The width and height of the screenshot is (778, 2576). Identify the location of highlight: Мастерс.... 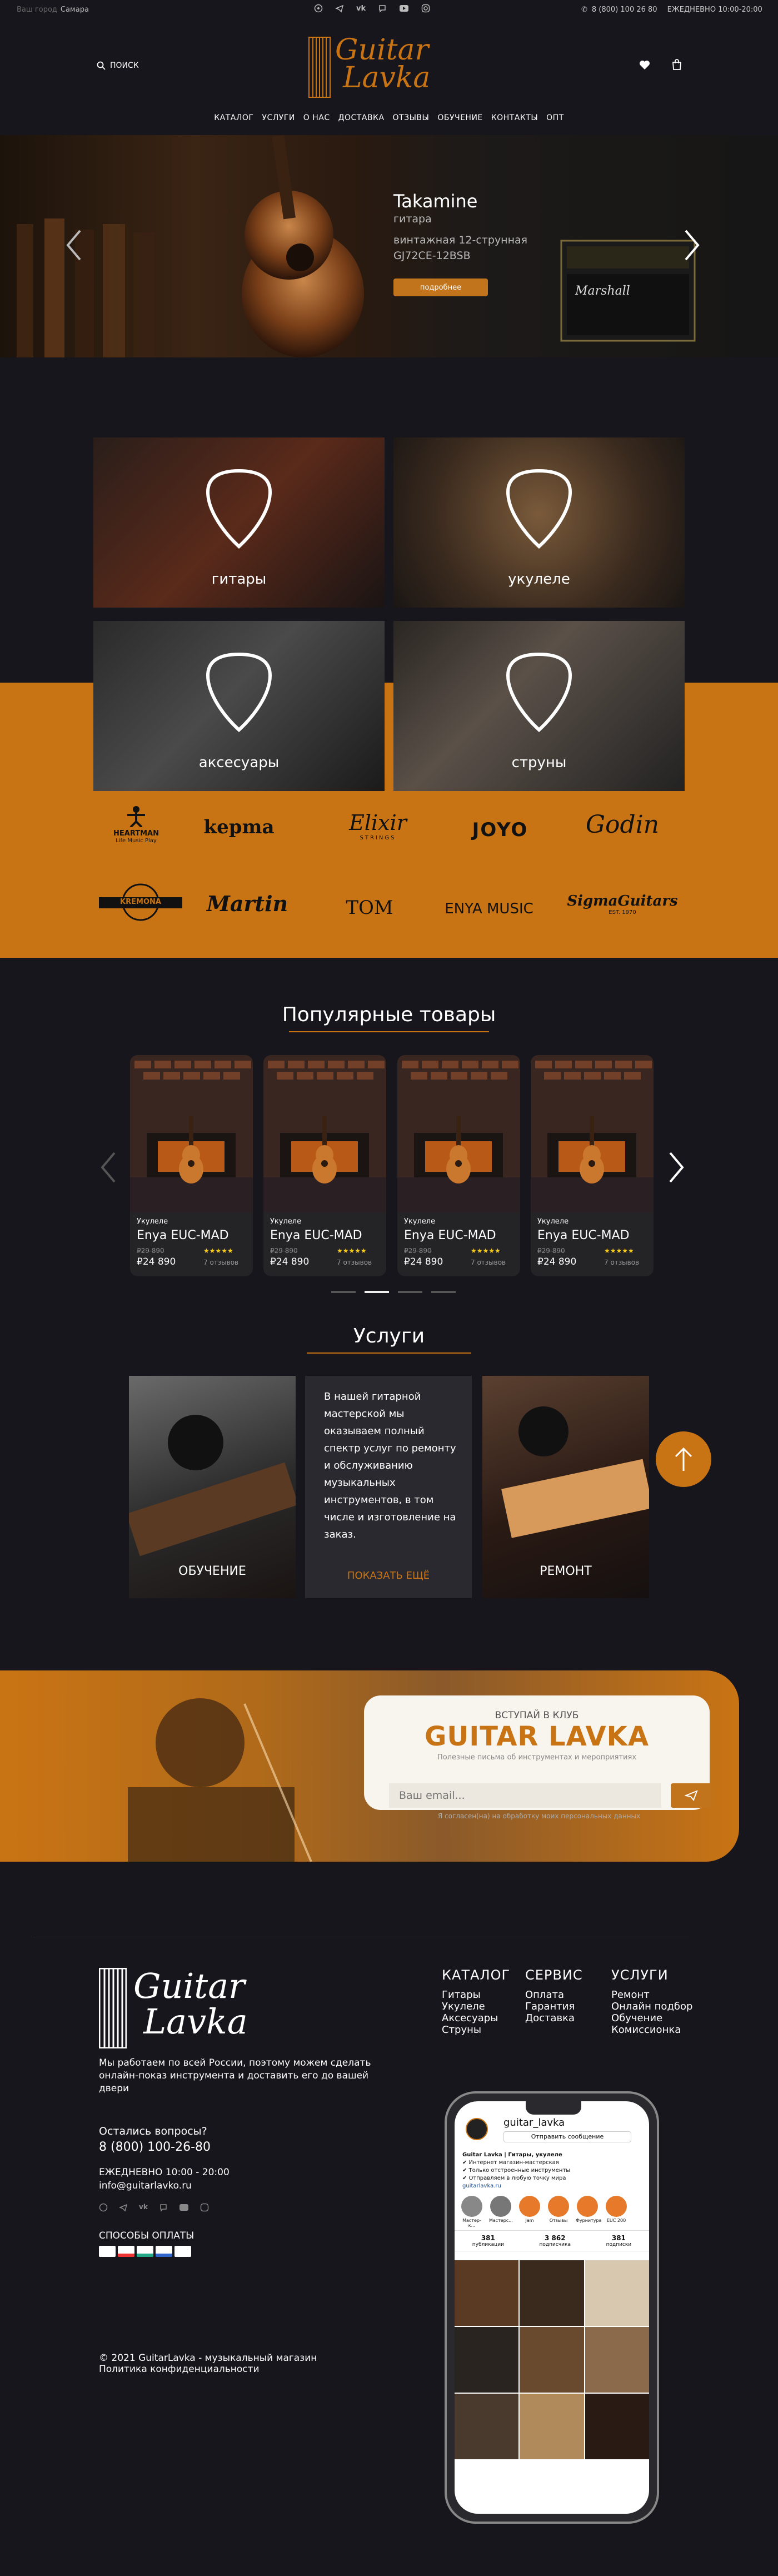
(501, 2212).